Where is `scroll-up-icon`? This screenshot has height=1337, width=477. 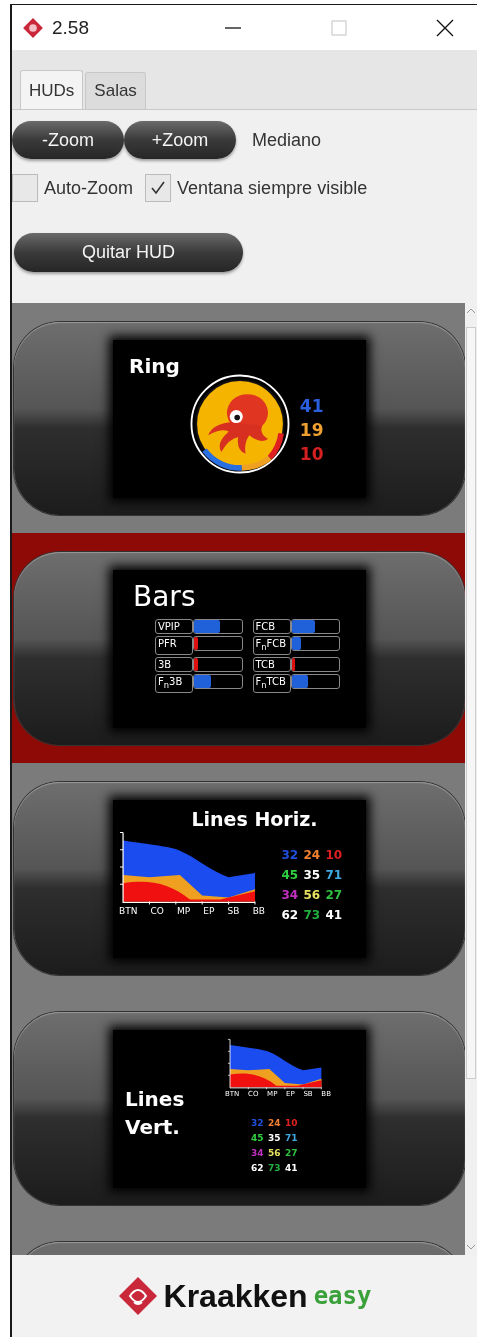 scroll-up-icon is located at coordinates (471, 311).